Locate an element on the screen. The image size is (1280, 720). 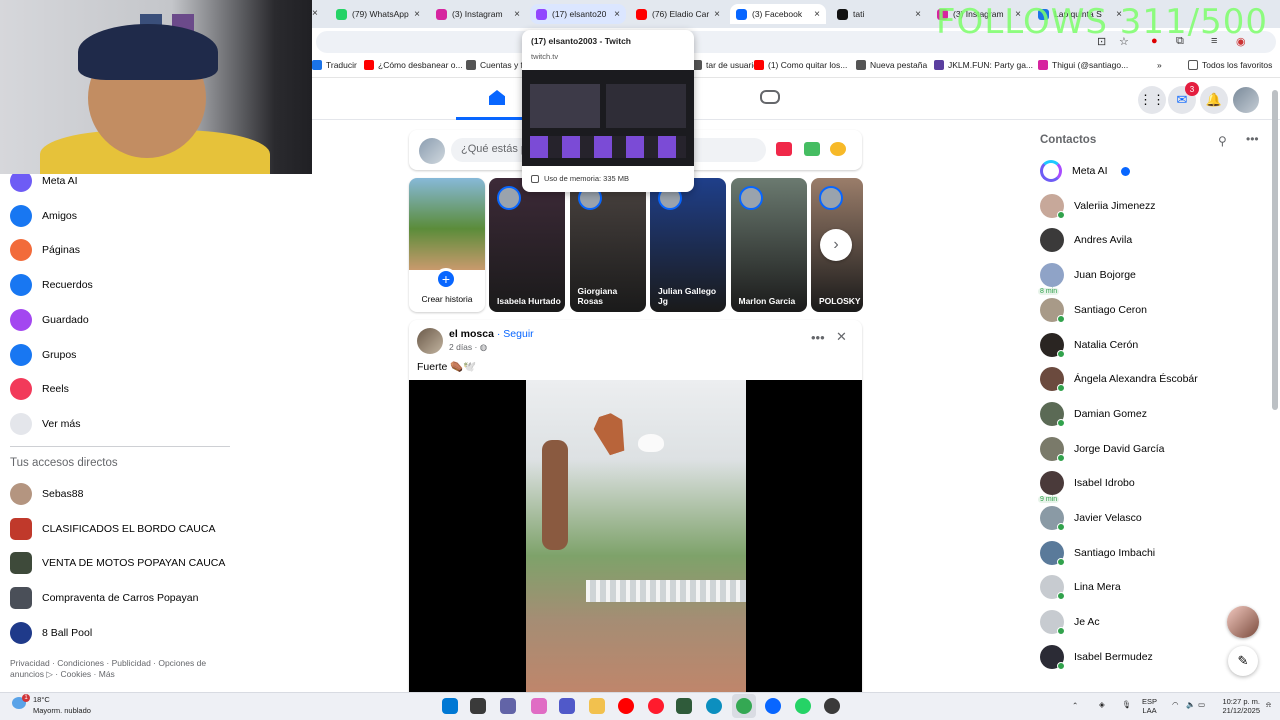
follow-label: Seguir is located at coordinates (518, 334).